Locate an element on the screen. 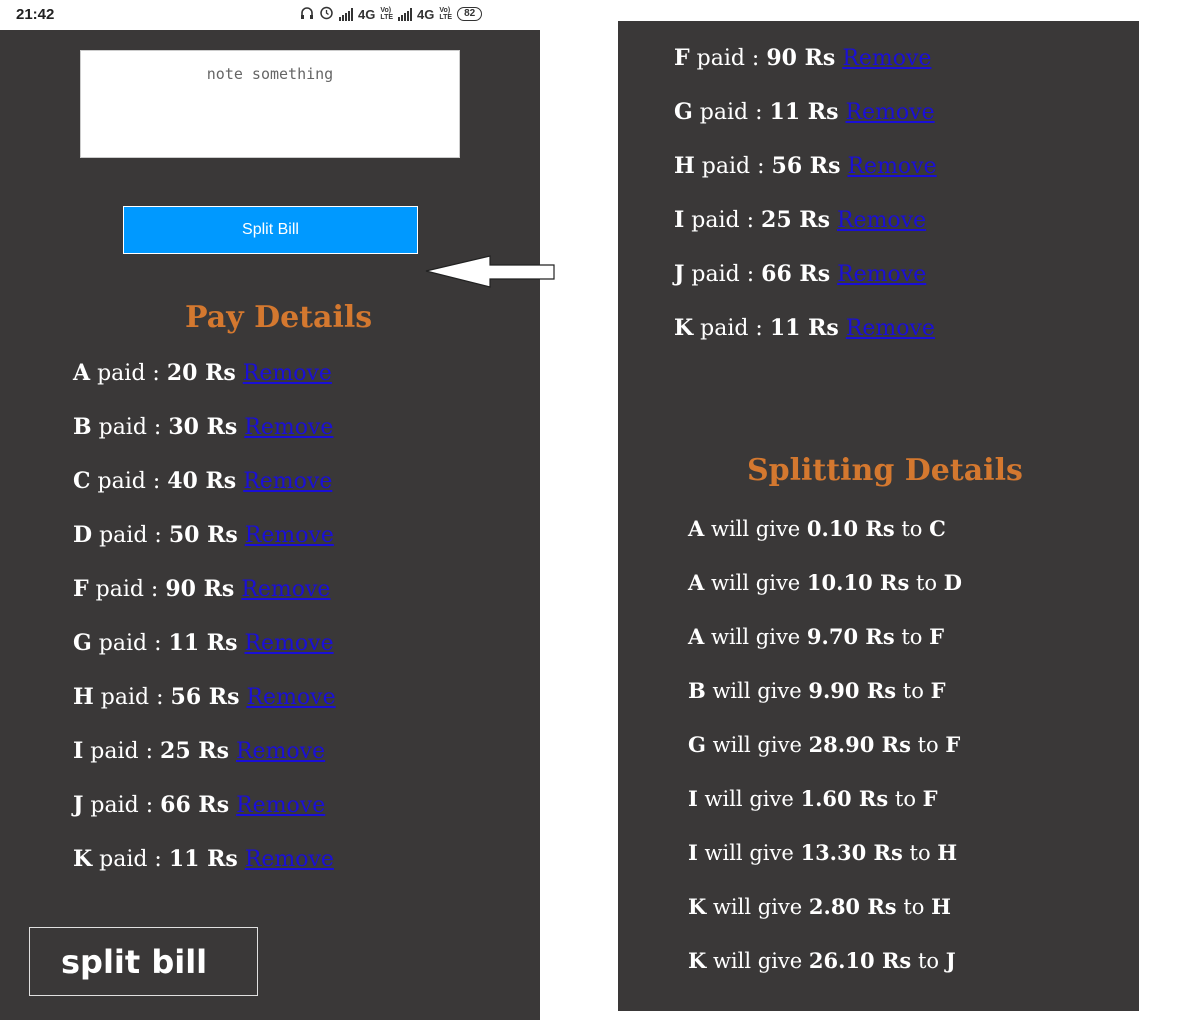 The width and height of the screenshot is (1198, 1020). network-type-2: 4G is located at coordinates (426, 14).